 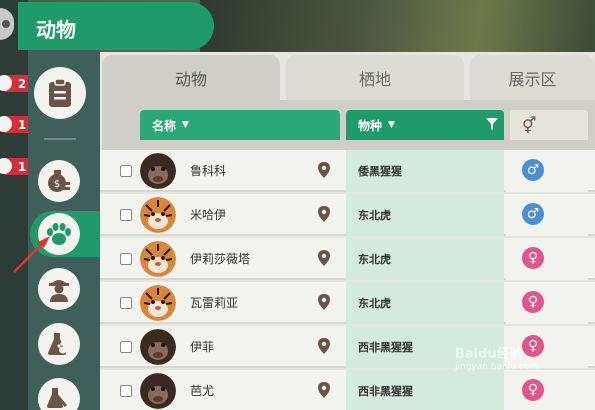 I want to click on animal-name: 伊菲, so click(x=202, y=346).